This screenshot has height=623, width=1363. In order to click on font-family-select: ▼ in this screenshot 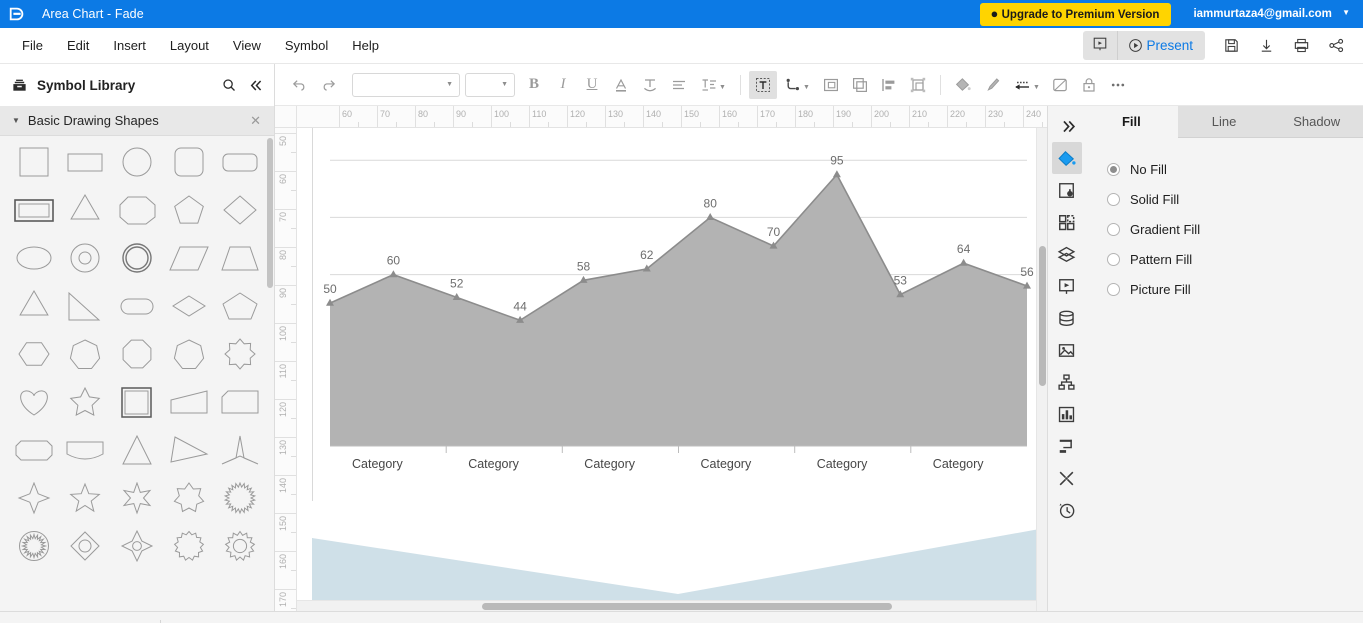, I will do `click(406, 84)`.